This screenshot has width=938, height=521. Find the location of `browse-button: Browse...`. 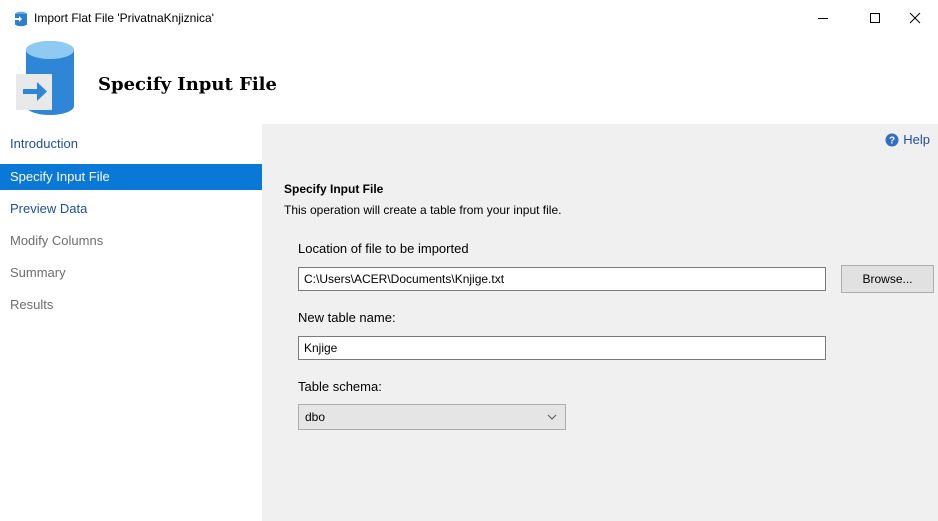

browse-button: Browse... is located at coordinates (887, 279).